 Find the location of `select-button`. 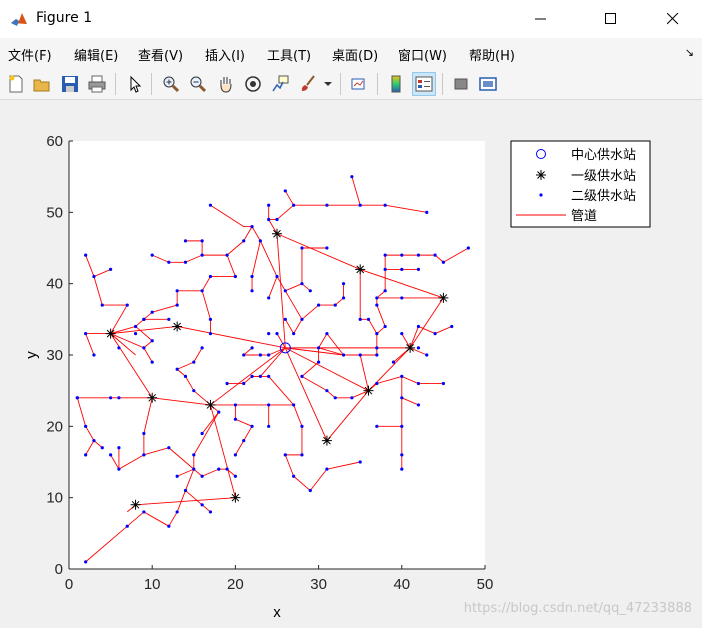

select-button is located at coordinates (135, 84).